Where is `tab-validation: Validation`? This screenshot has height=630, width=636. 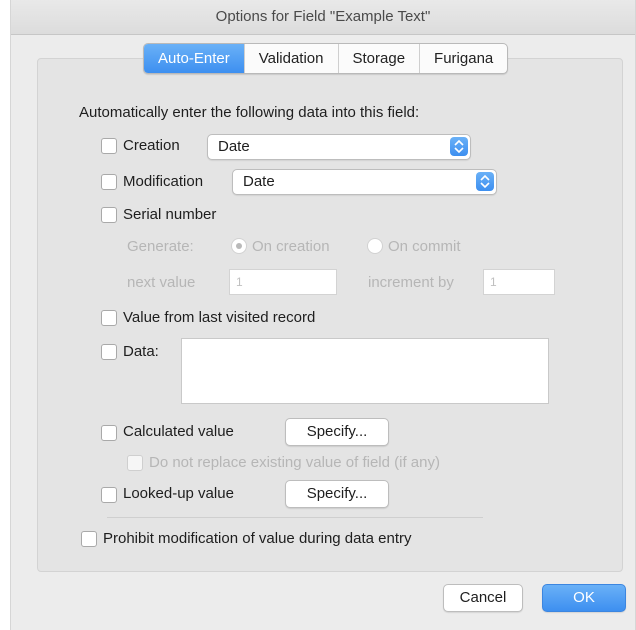
tab-validation: Validation is located at coordinates (290, 58).